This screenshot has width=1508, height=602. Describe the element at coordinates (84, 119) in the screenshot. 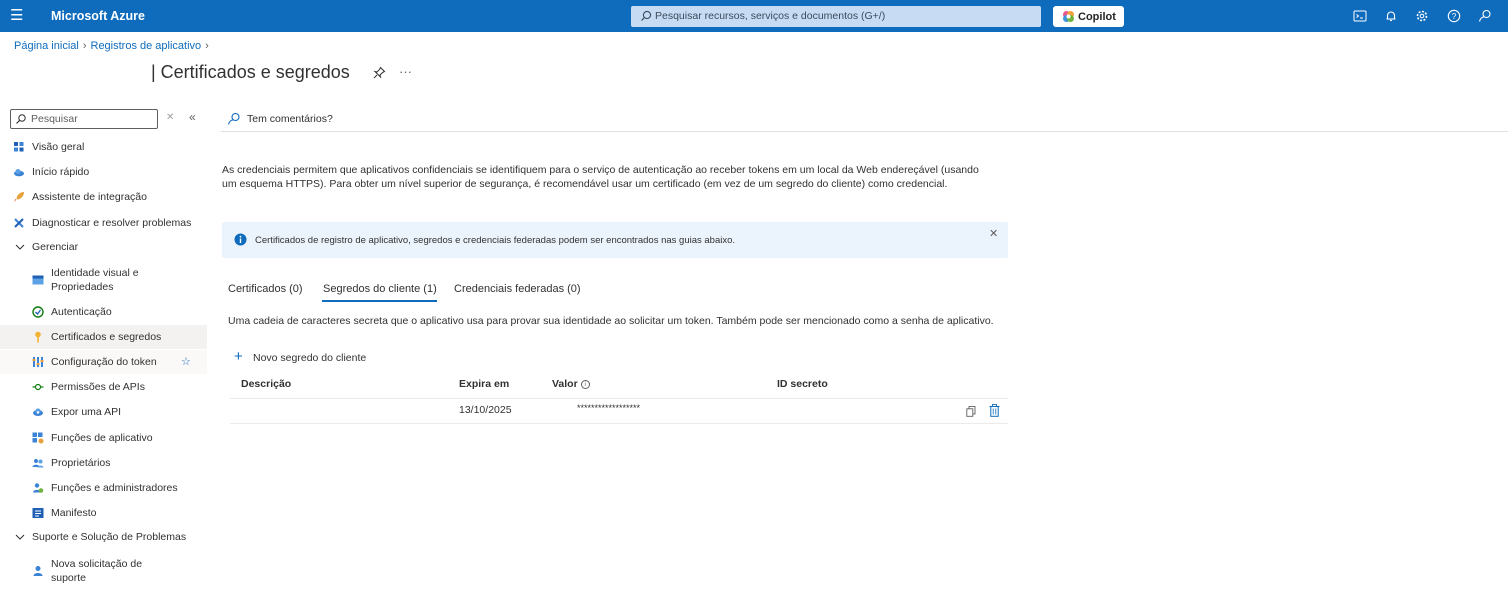

I see `sidebar-search-input: Pesquisar` at that location.